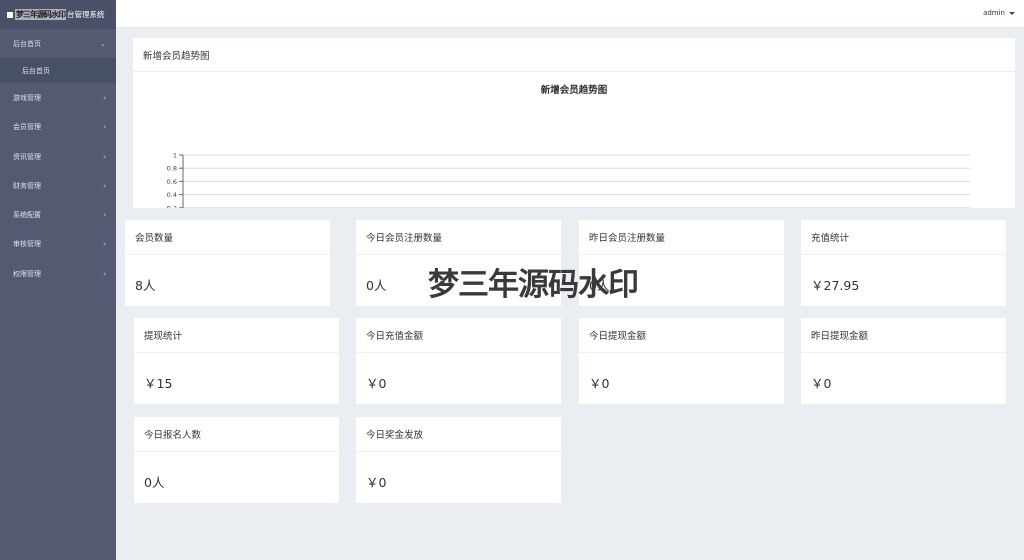 This screenshot has height=560, width=1024. Describe the element at coordinates (227, 237) in the screenshot. I see `stat-title: 会员数量` at that location.